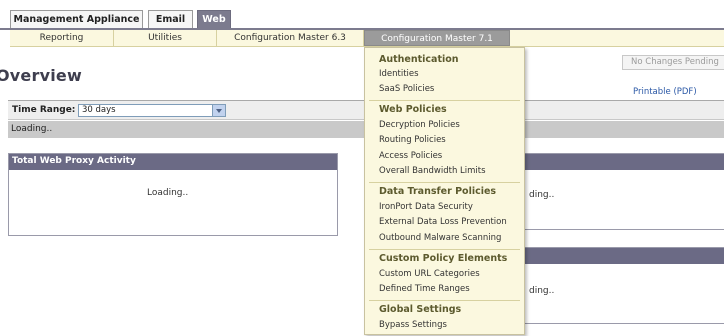  Describe the element at coordinates (290, 38) in the screenshot. I see `subnav-config-master-63: Configuration Master 6.3` at that location.